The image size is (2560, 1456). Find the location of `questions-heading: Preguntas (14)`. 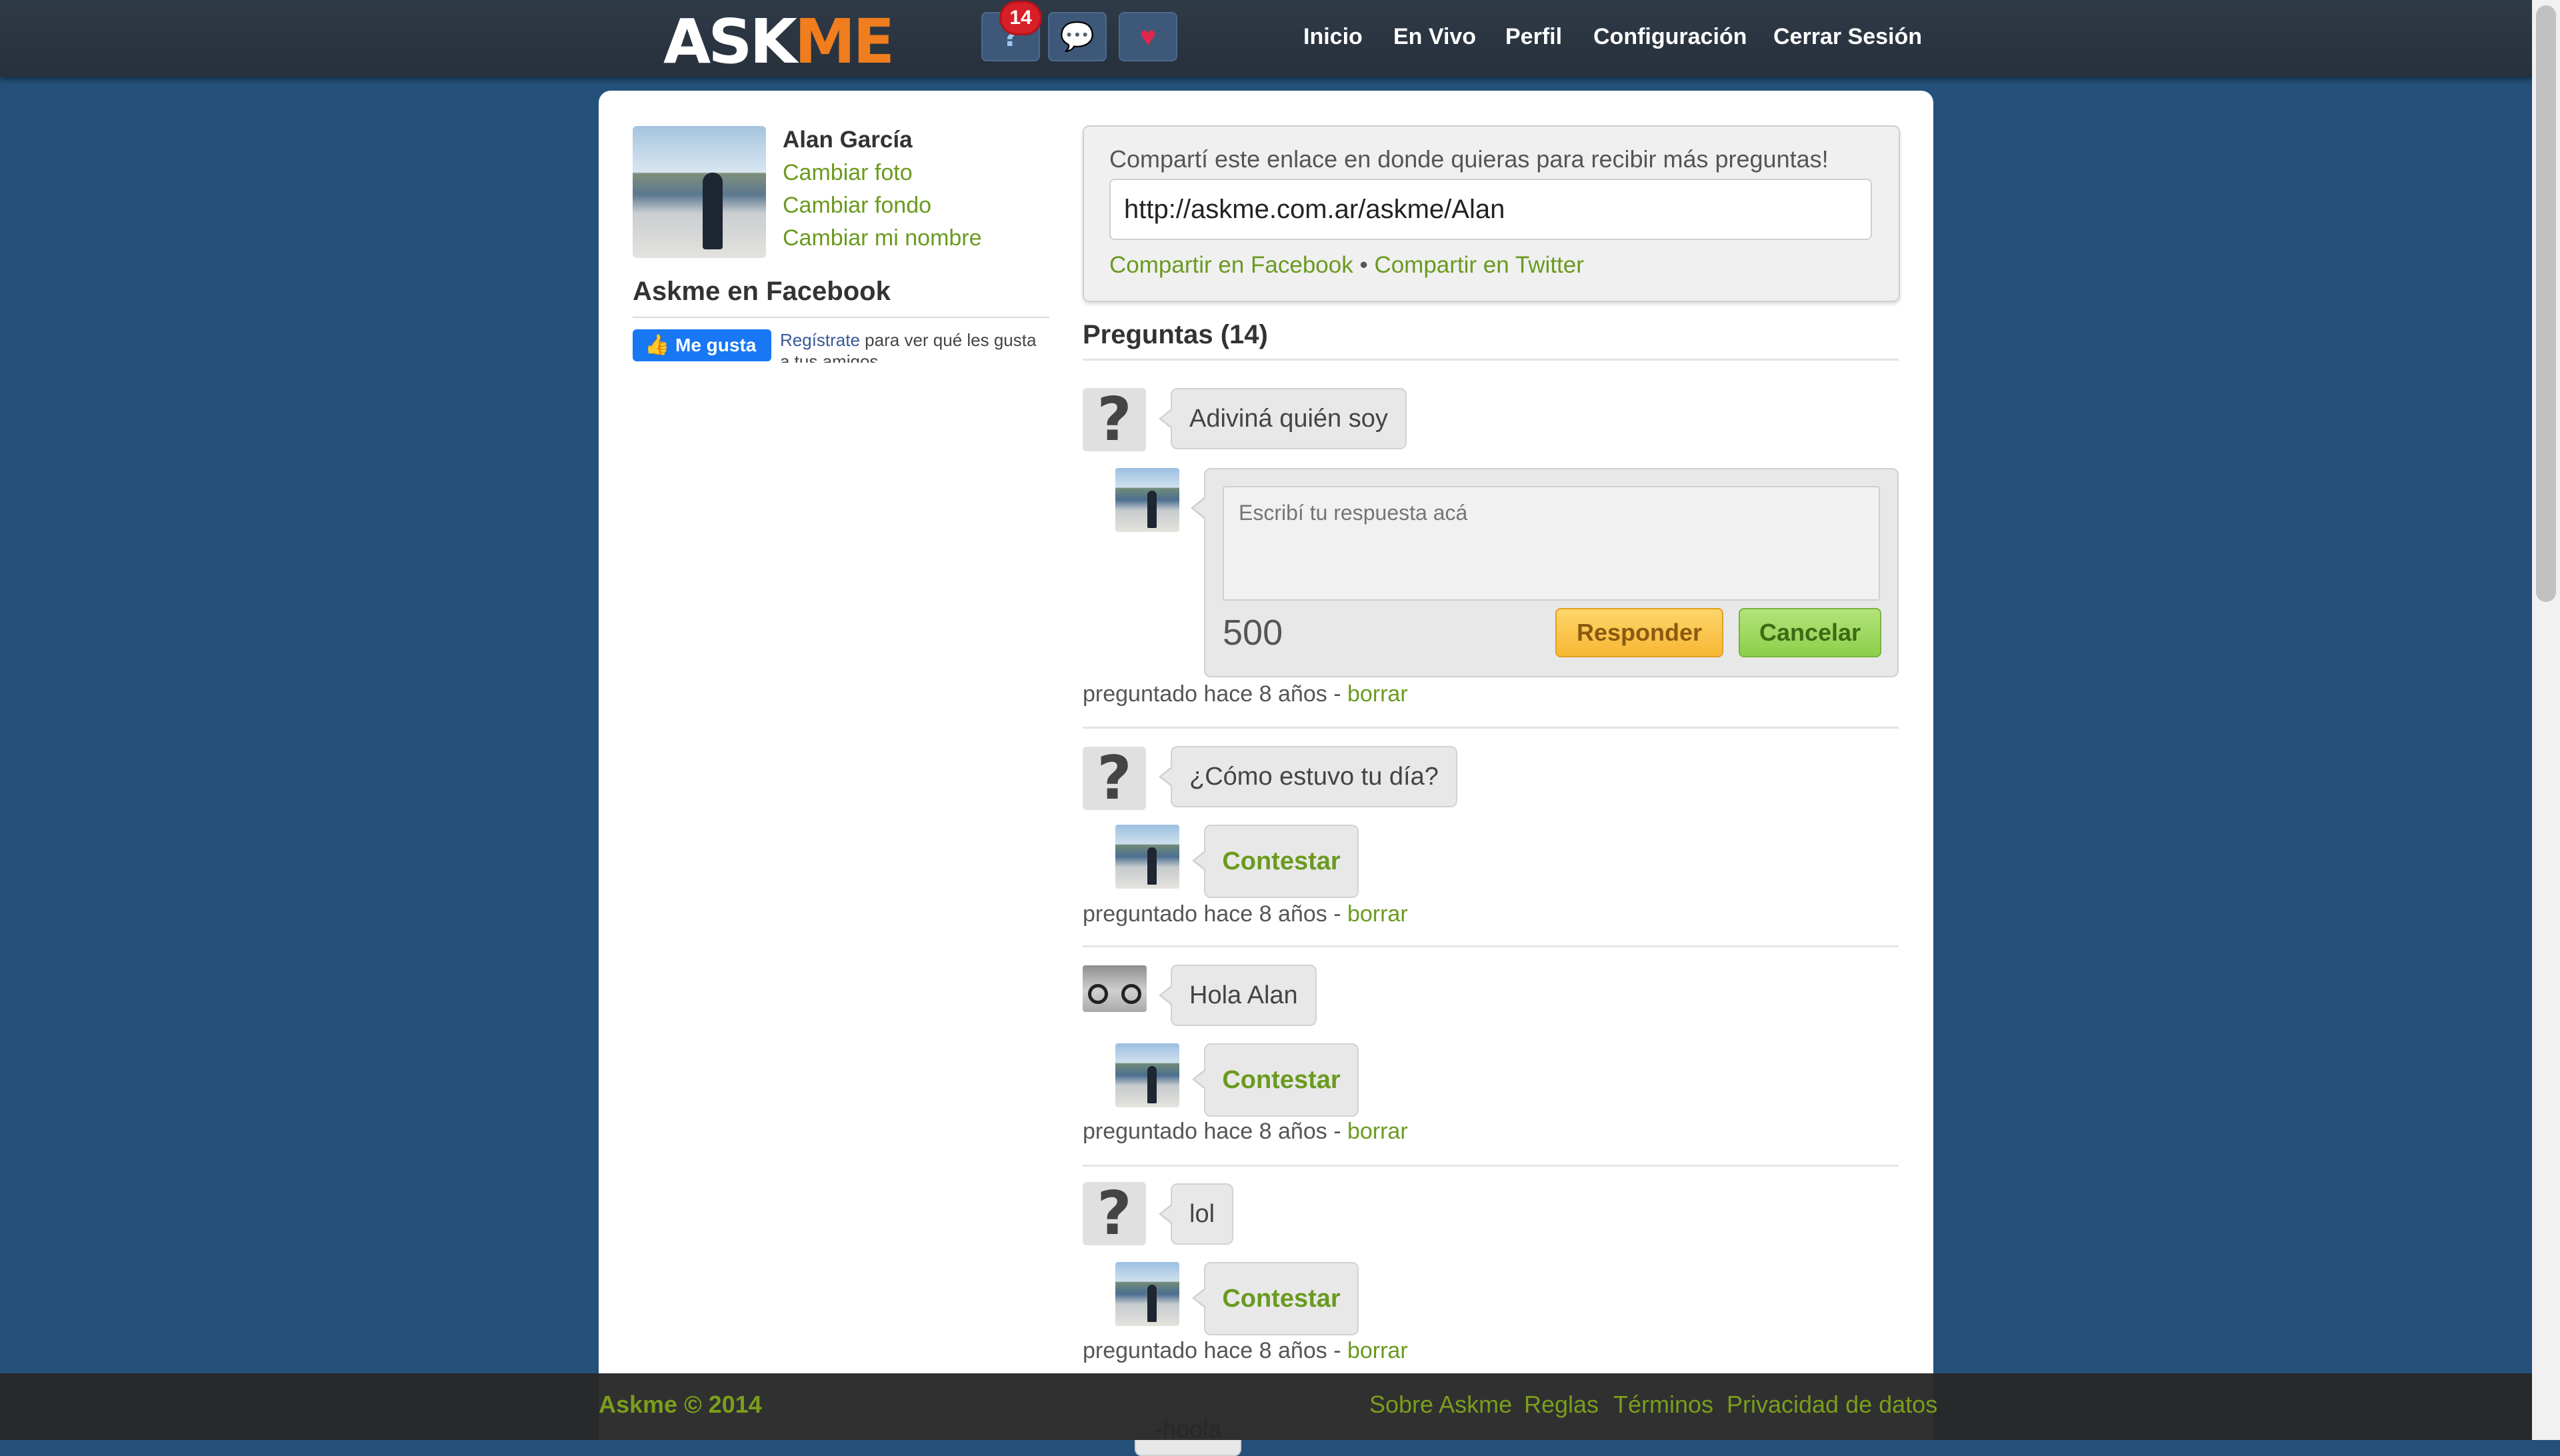

questions-heading: Preguntas (14) is located at coordinates (1175, 334).